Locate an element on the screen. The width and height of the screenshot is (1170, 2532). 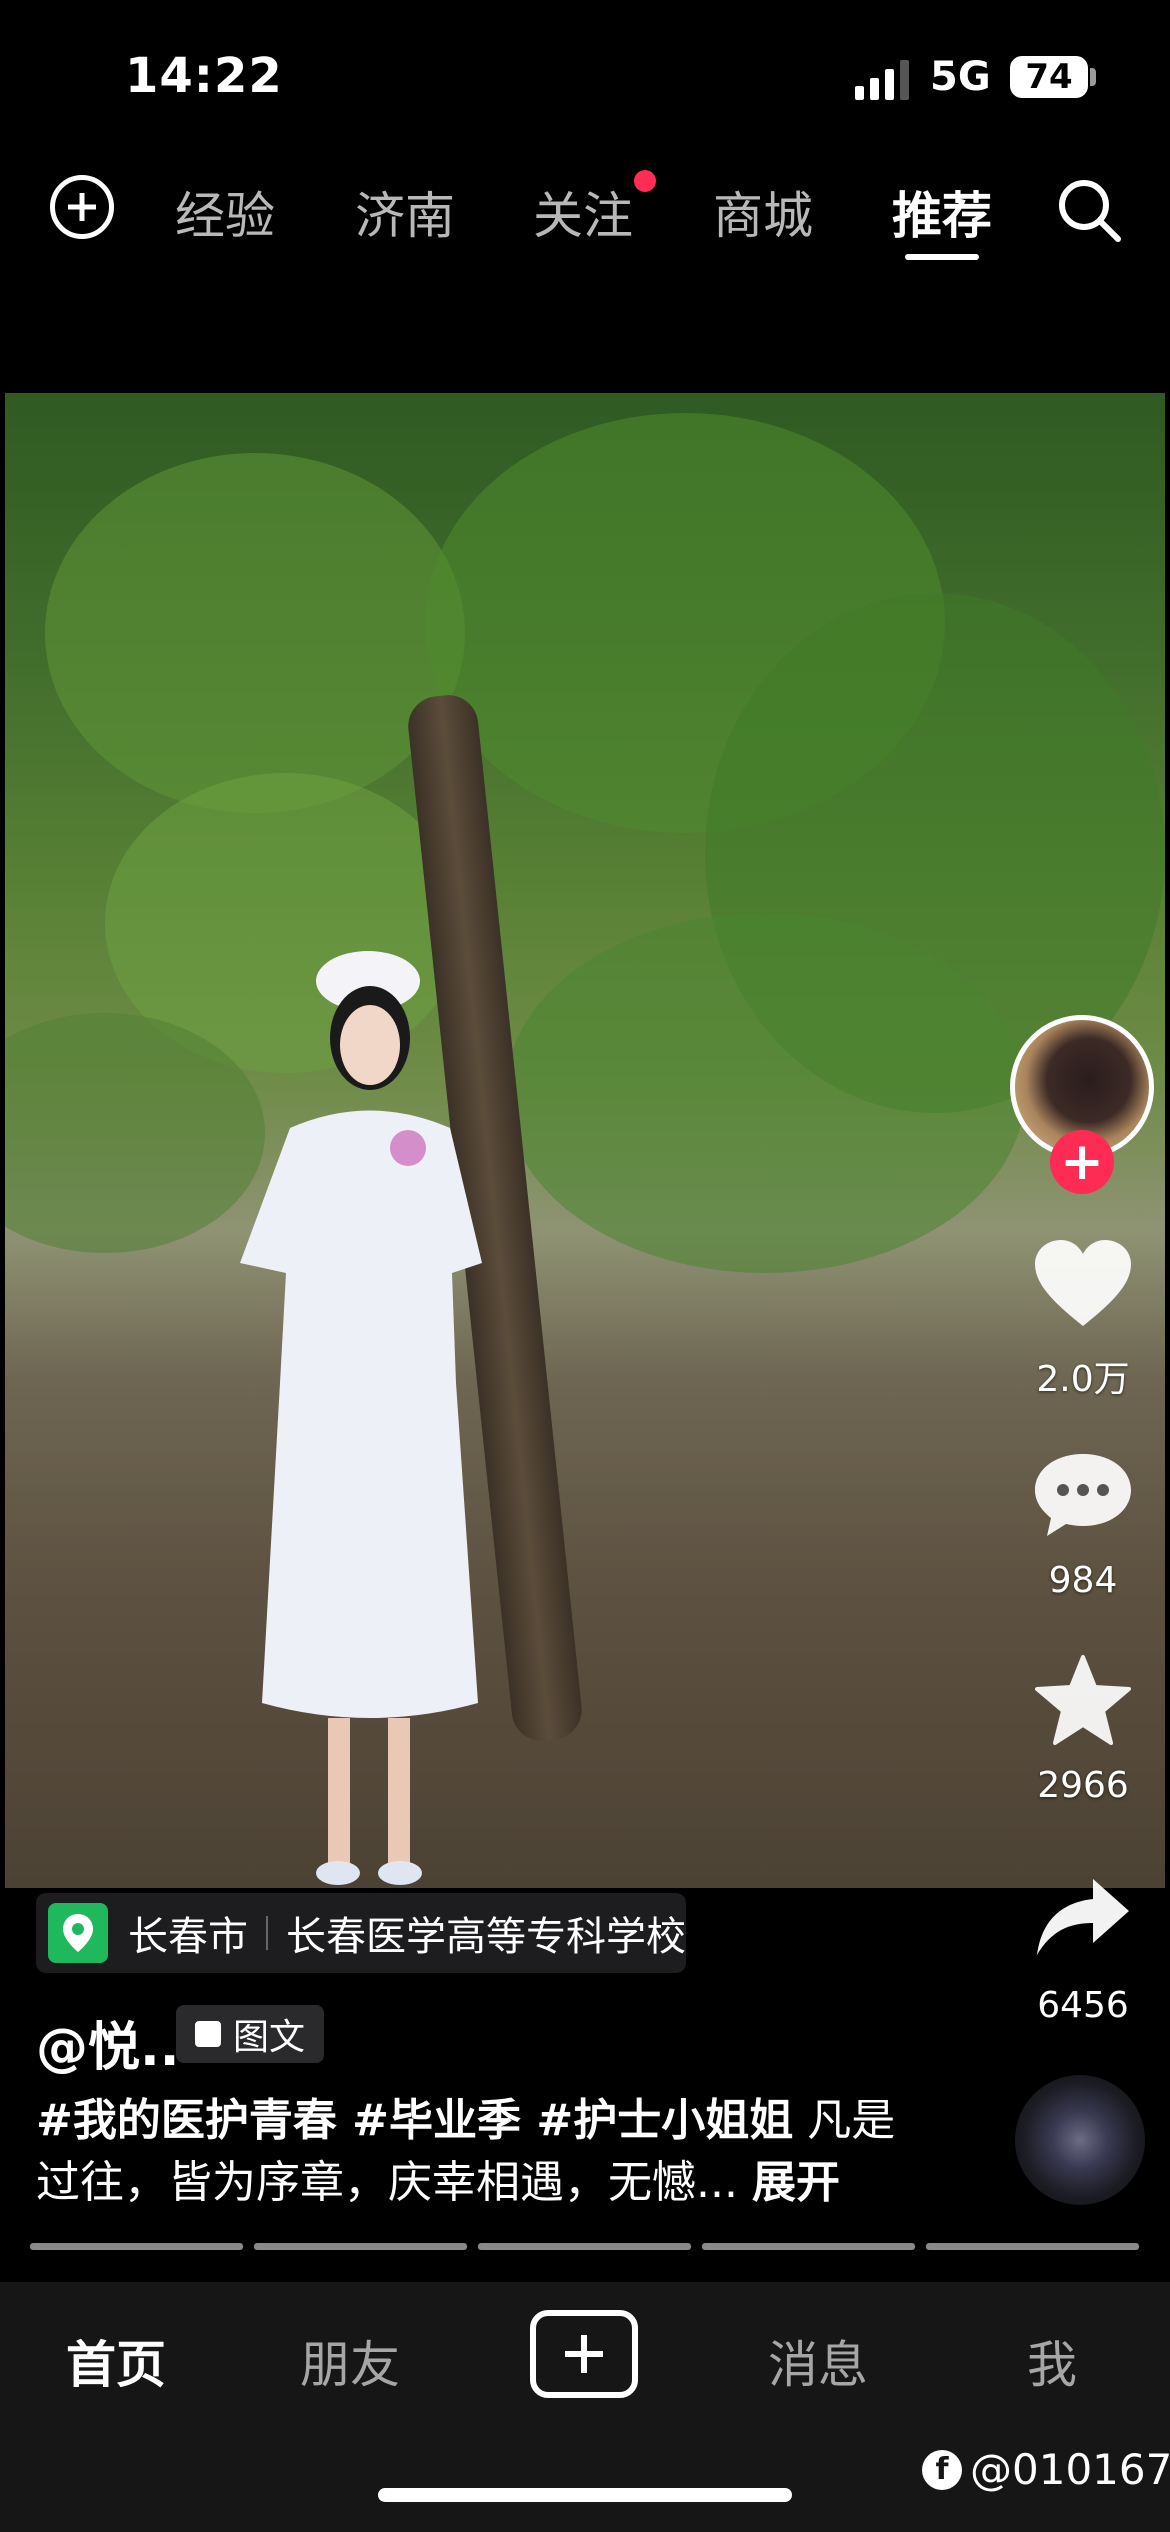
favorite-count: 2966 is located at coordinates (1083, 1785).